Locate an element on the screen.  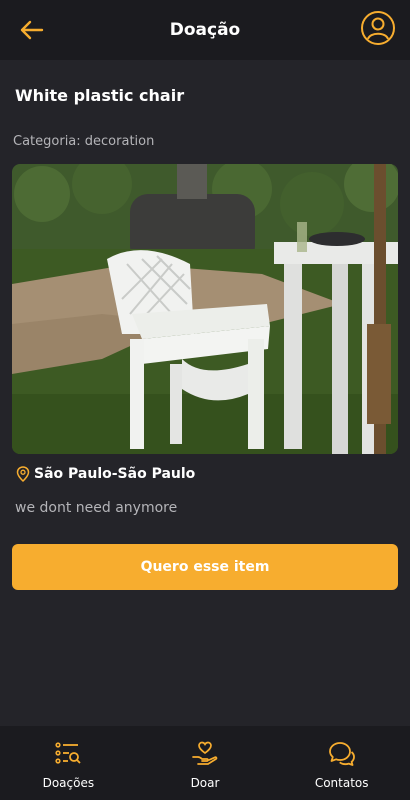
tab-doar-label: Doar is located at coordinates (205, 783).